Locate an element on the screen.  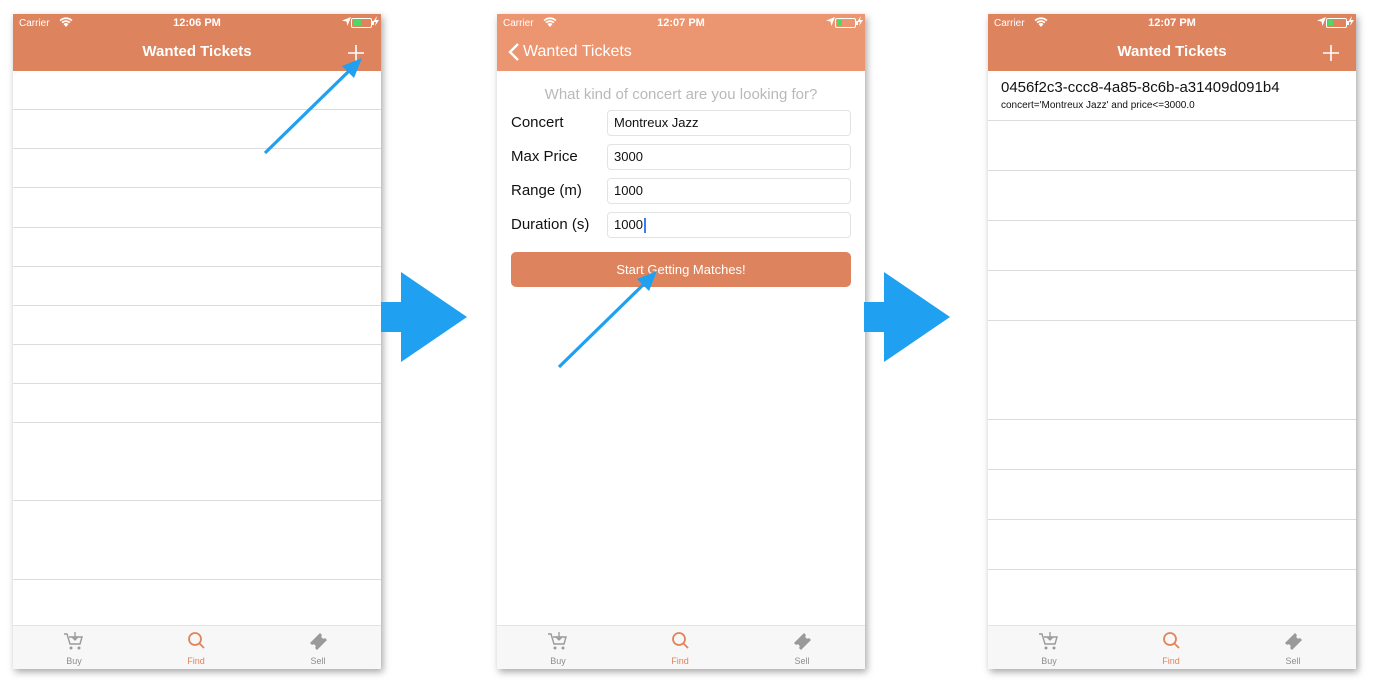
duration-field: 1000 is located at coordinates (729, 225).